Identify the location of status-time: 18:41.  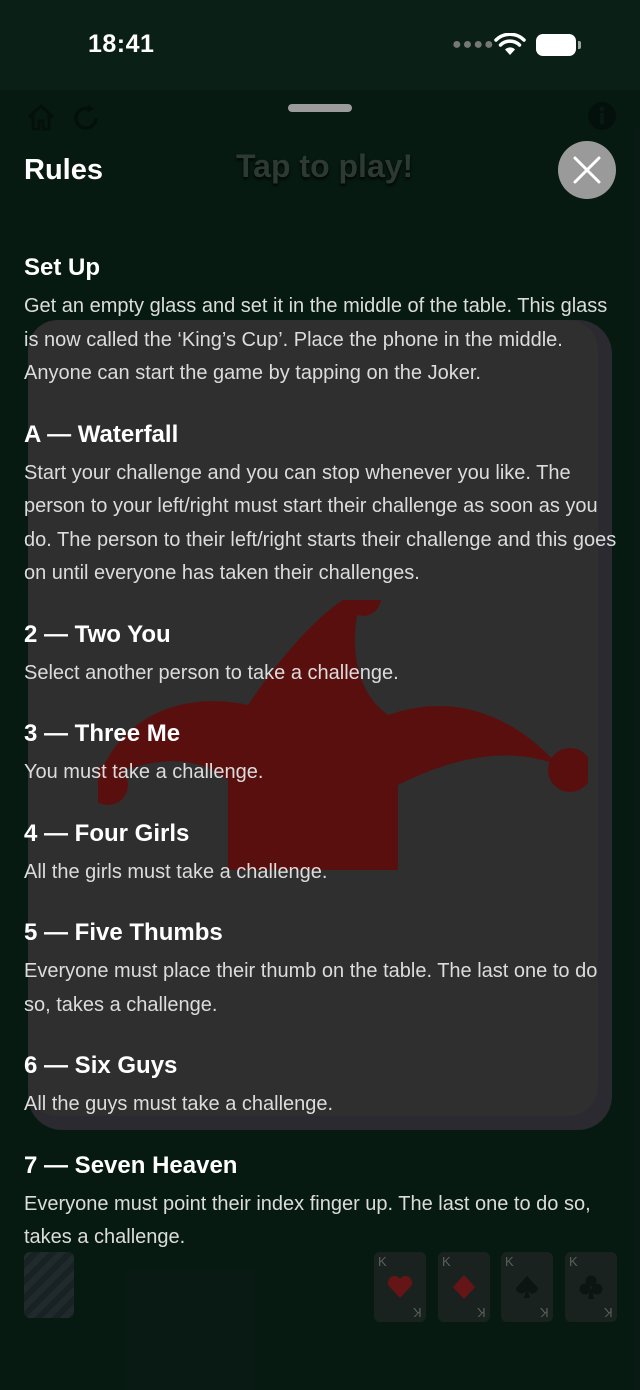
(121, 44).